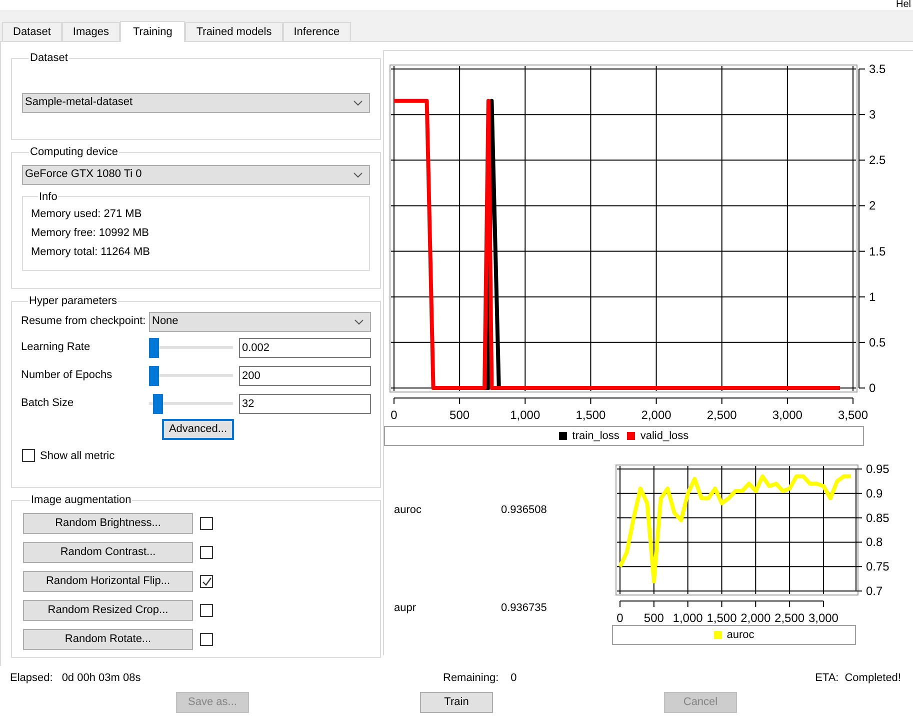 Image resolution: width=913 pixels, height=728 pixels. What do you see at coordinates (73, 301) in the screenshot?
I see `group-title: Hyper parameters` at bounding box center [73, 301].